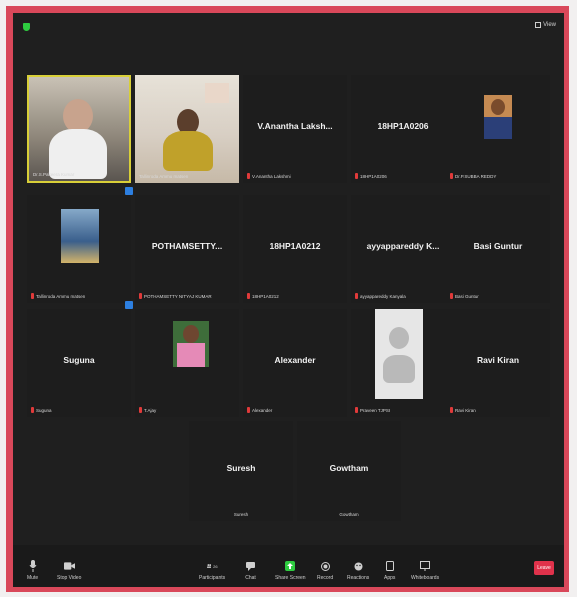 The image size is (577, 597). What do you see at coordinates (295, 246) in the screenshot?
I see `participant-display-name: 18HP1A0212` at bounding box center [295, 246].